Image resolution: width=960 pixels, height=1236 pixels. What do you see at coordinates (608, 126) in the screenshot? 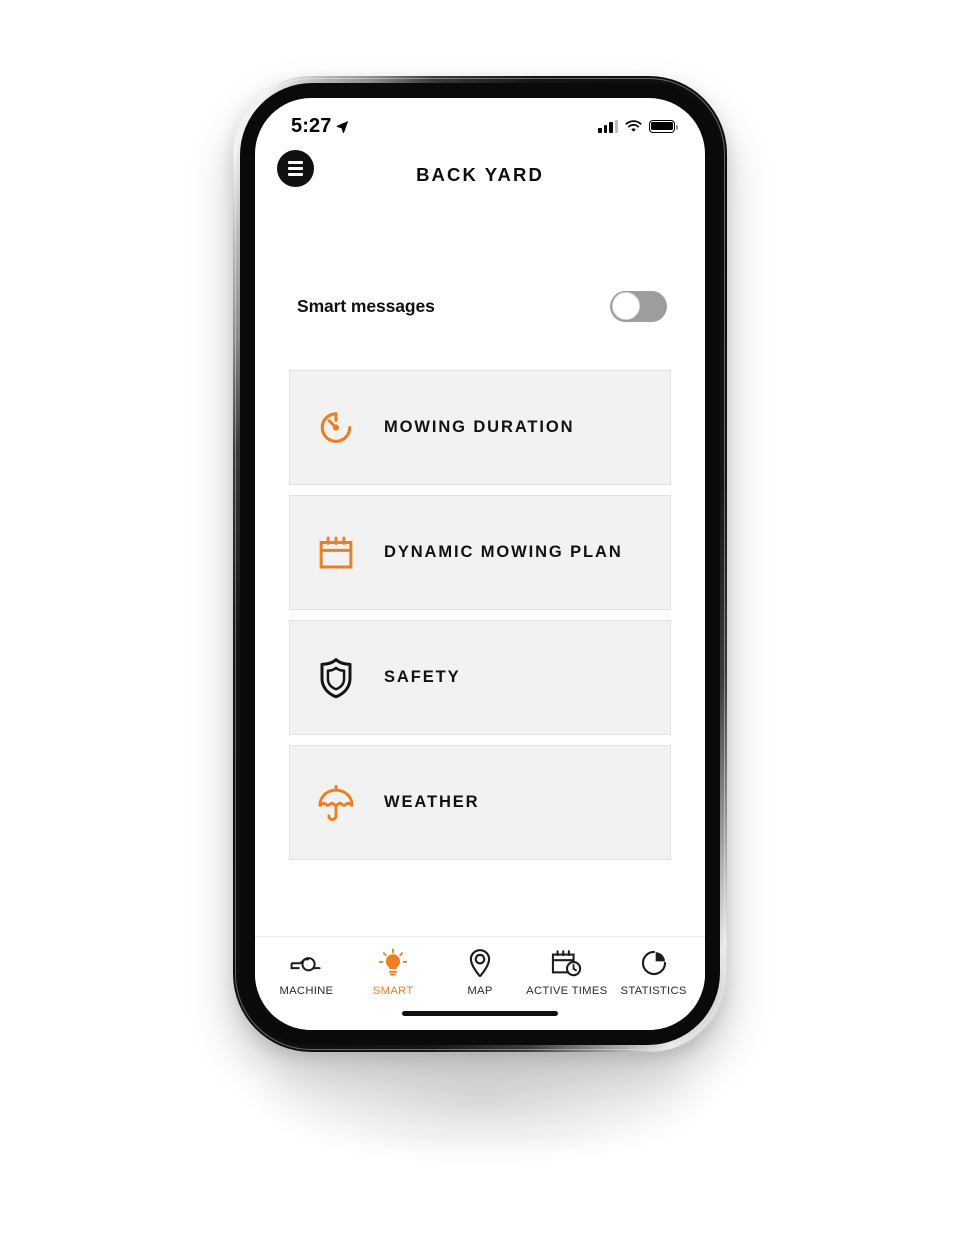
I see `cellular-signal-icon` at bounding box center [608, 126].